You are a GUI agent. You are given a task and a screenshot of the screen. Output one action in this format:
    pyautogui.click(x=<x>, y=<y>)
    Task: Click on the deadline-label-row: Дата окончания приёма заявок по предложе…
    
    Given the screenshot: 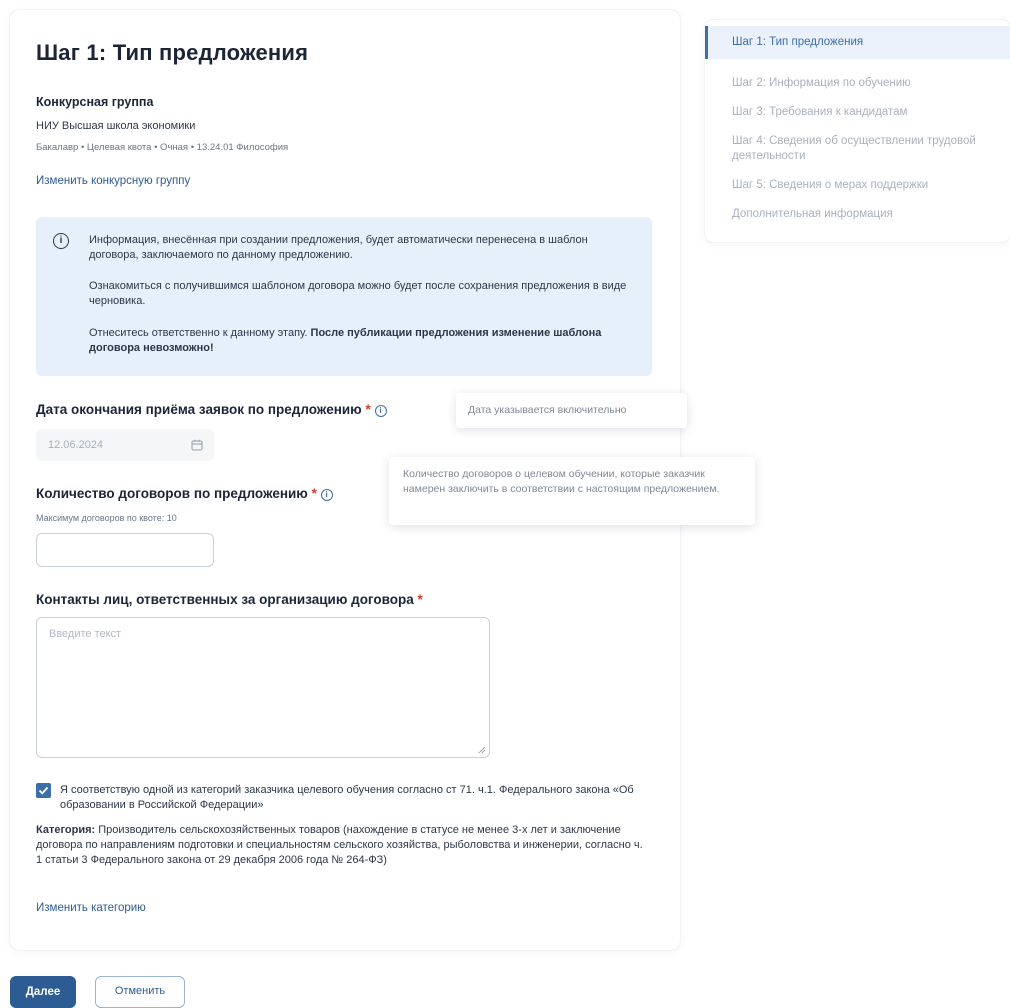 What is the action you would take?
    pyautogui.click(x=211, y=409)
    